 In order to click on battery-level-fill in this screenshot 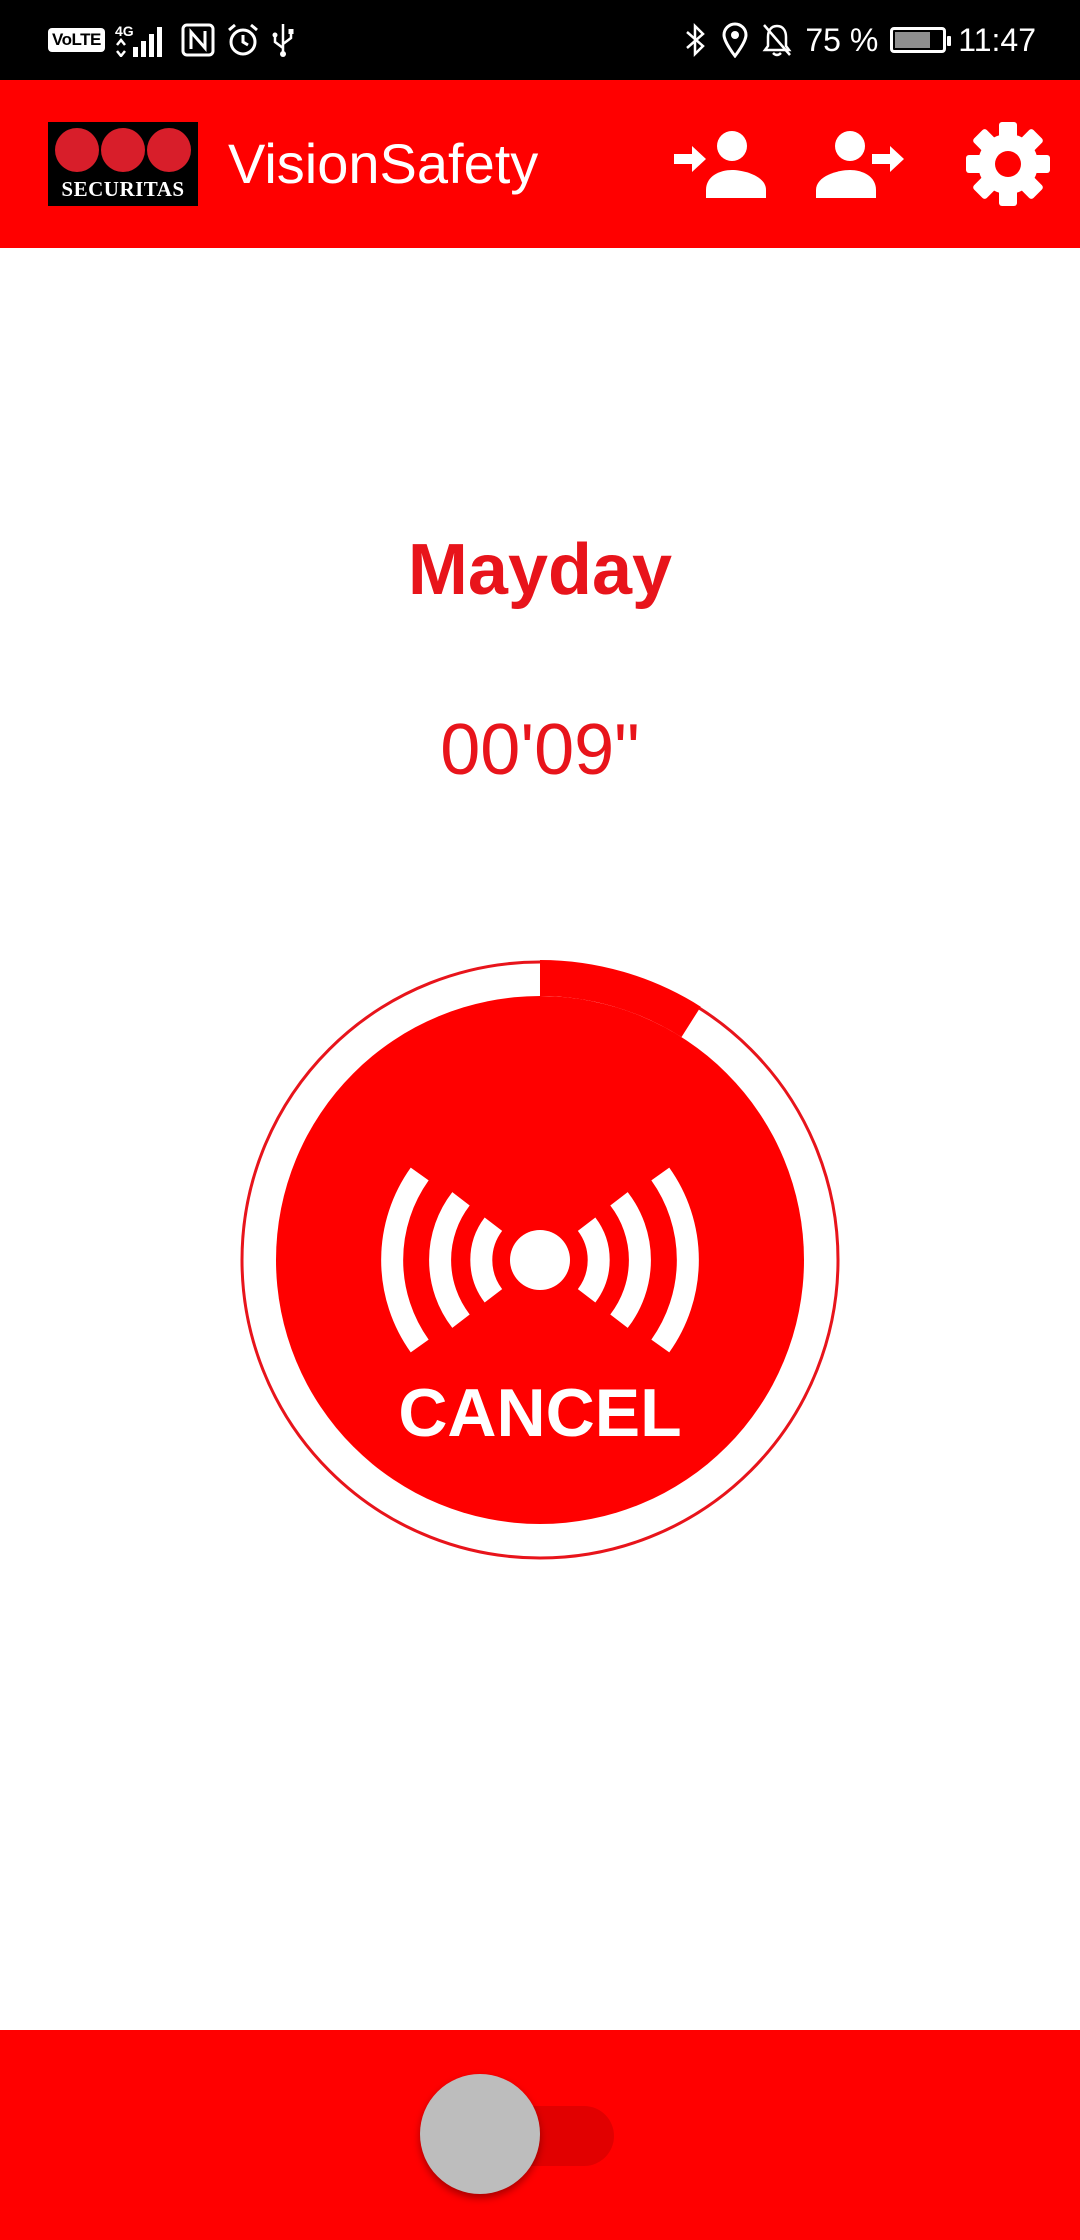, I will do `click(913, 40)`.